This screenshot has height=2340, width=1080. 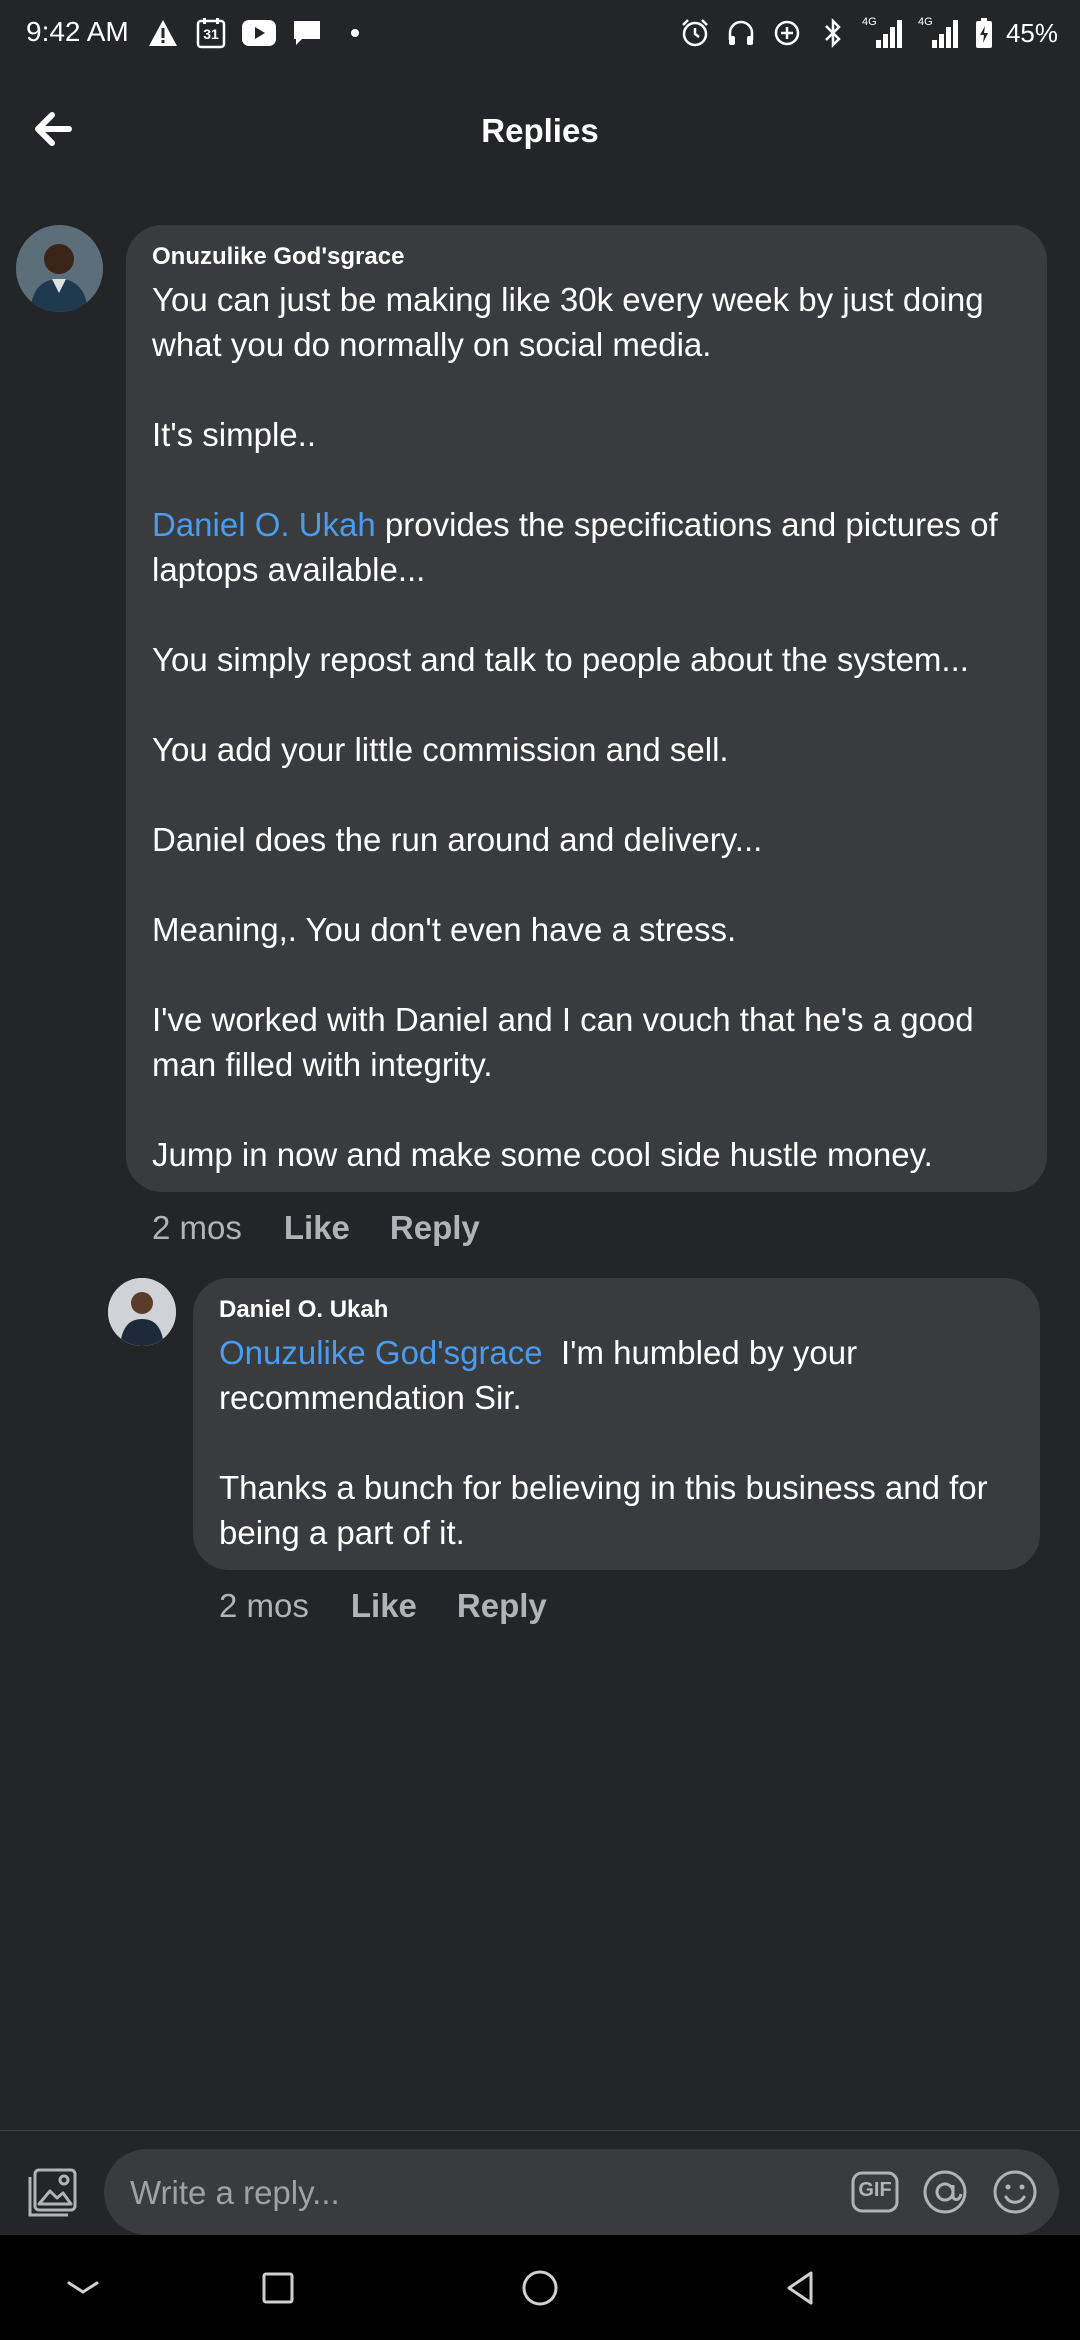 I want to click on header: Replies, so click(x=540, y=135).